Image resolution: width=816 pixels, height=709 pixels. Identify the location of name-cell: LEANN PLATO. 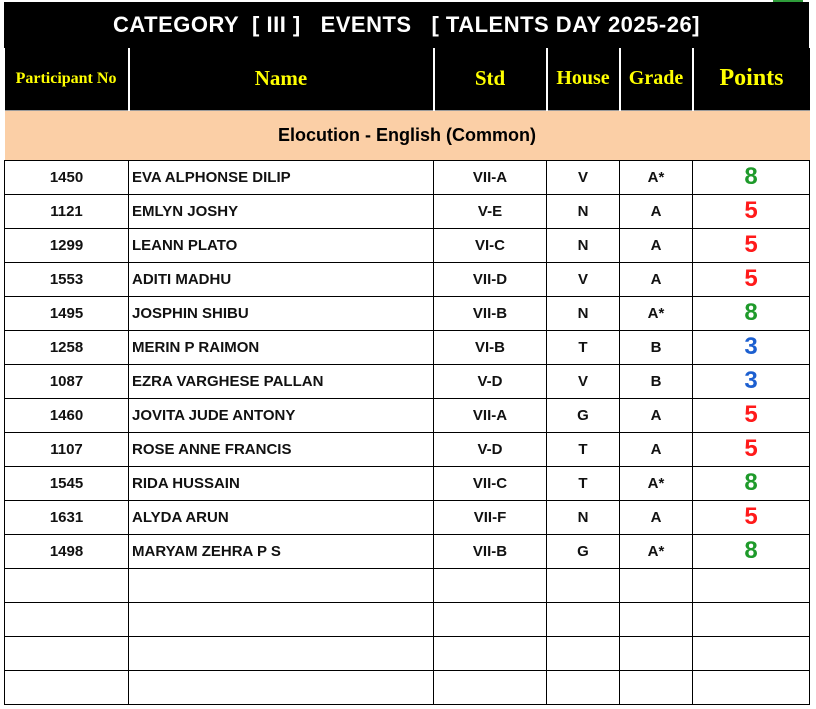
(281, 245).